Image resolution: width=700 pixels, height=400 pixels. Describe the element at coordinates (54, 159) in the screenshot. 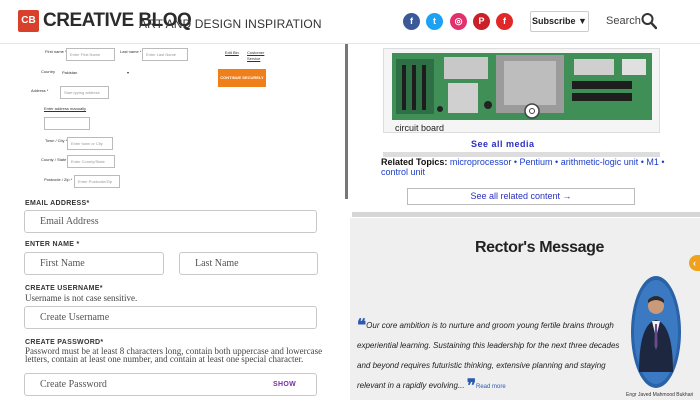

I see `county-label: County / State` at that location.